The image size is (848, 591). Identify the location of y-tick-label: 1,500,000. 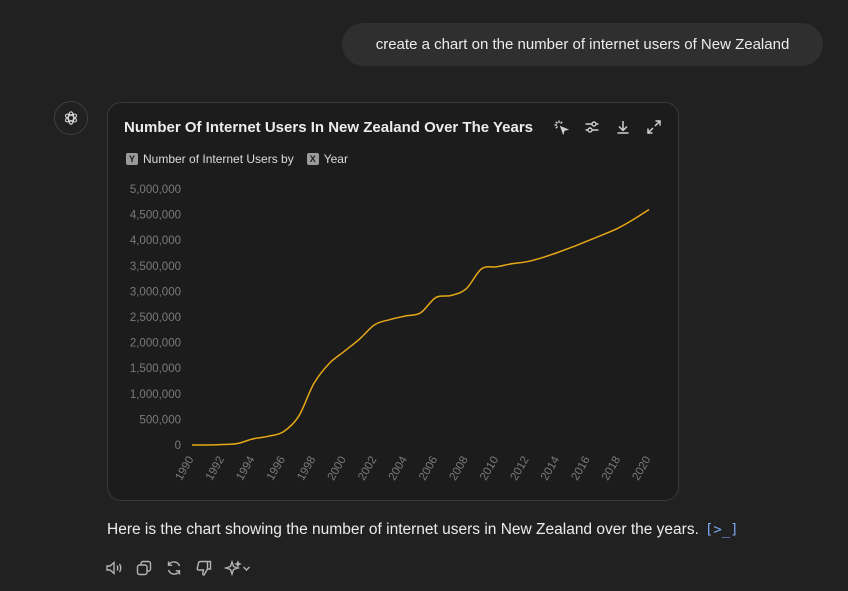
(155, 369).